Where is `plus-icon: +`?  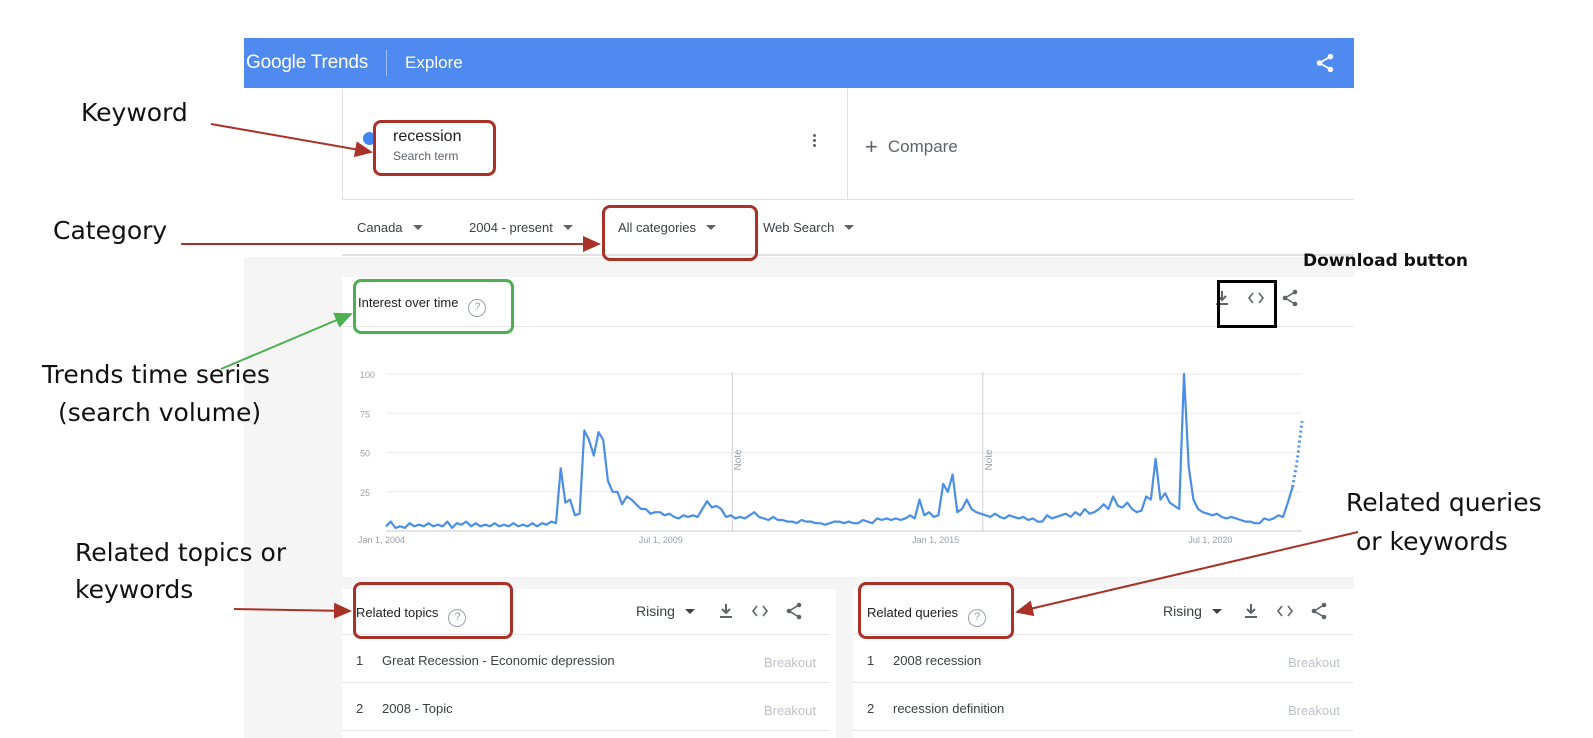 plus-icon: + is located at coordinates (871, 146).